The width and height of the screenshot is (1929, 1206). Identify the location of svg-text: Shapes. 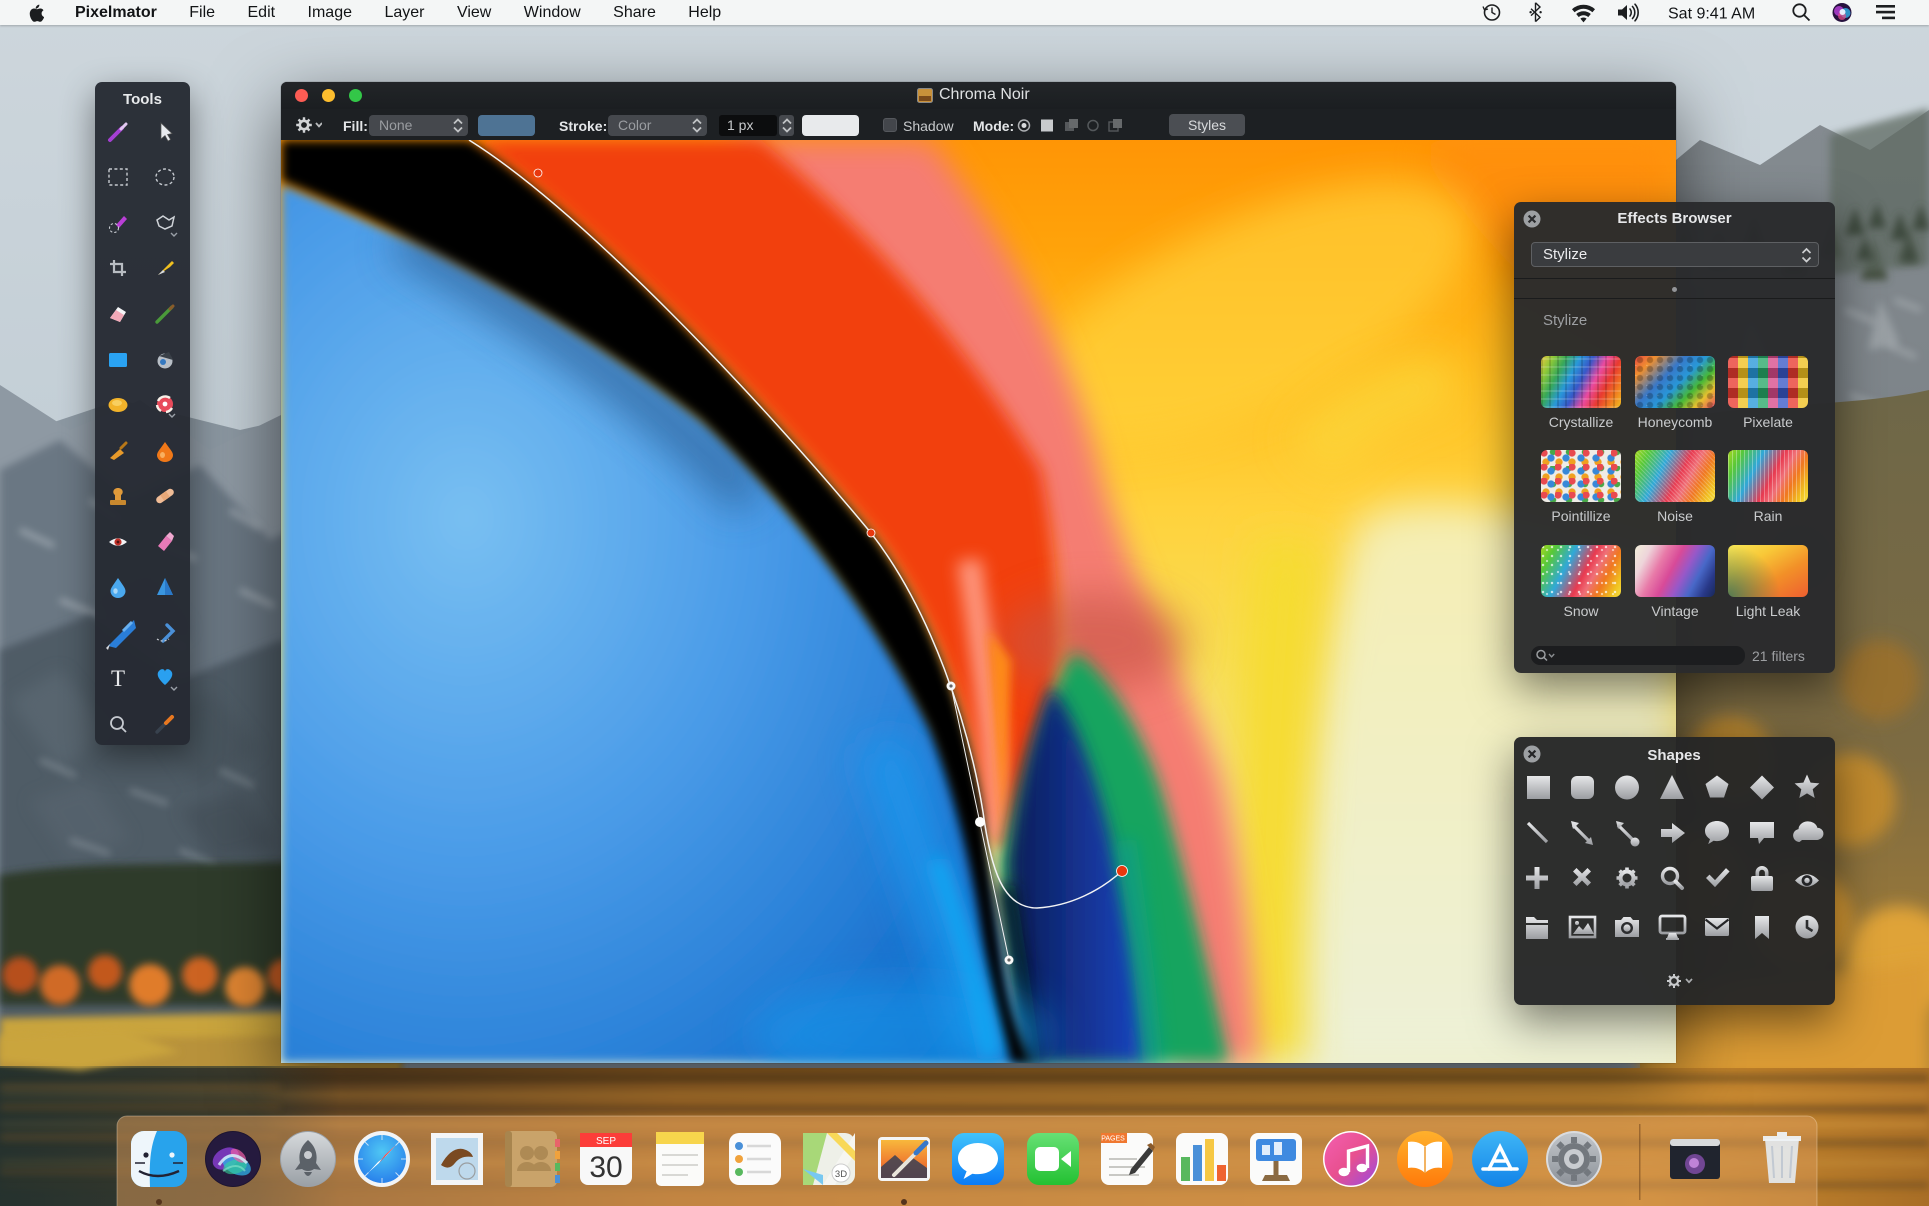
(1673, 755).